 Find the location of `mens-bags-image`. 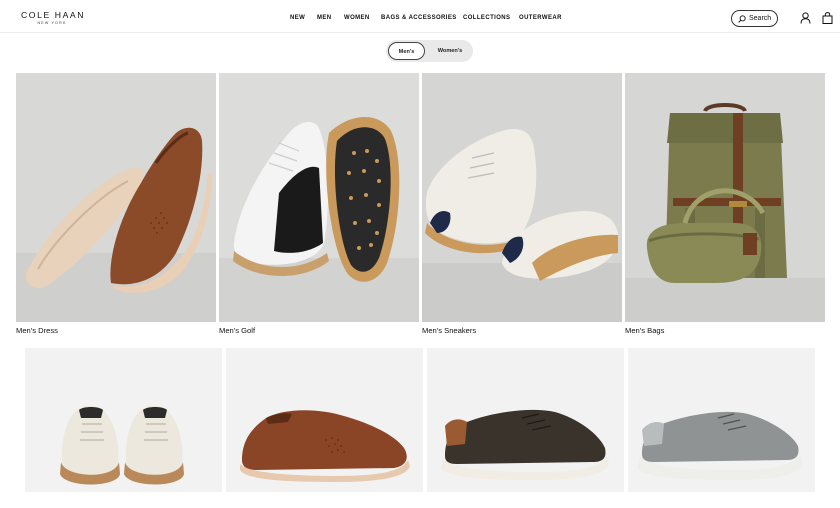

mens-bags-image is located at coordinates (725, 197).